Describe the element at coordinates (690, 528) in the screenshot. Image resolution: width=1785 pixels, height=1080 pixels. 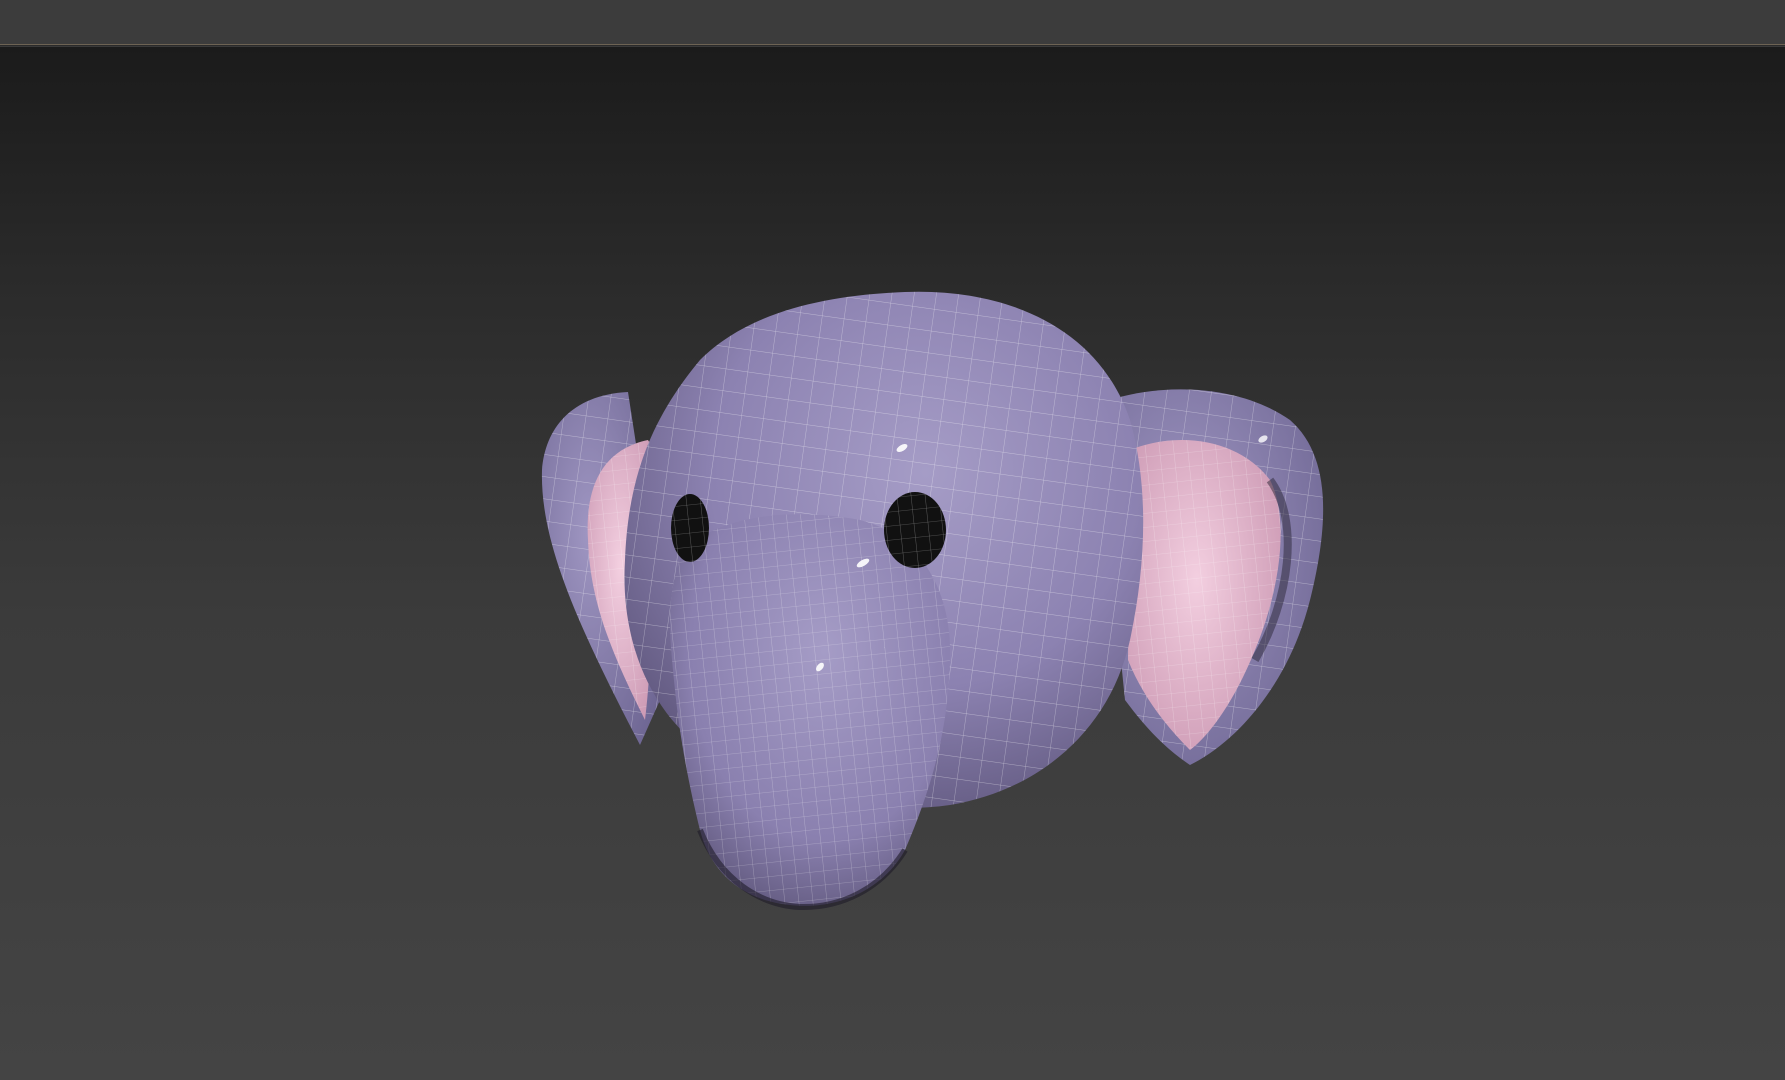
I see `left-eye` at that location.